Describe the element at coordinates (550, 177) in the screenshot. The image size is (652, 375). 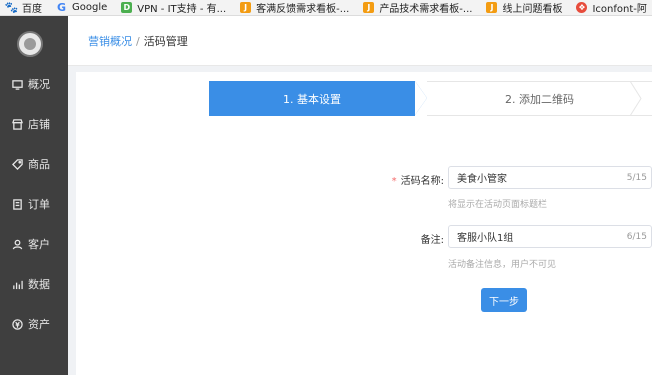
I see `activity-name-input: 美食小管家 5/15` at that location.